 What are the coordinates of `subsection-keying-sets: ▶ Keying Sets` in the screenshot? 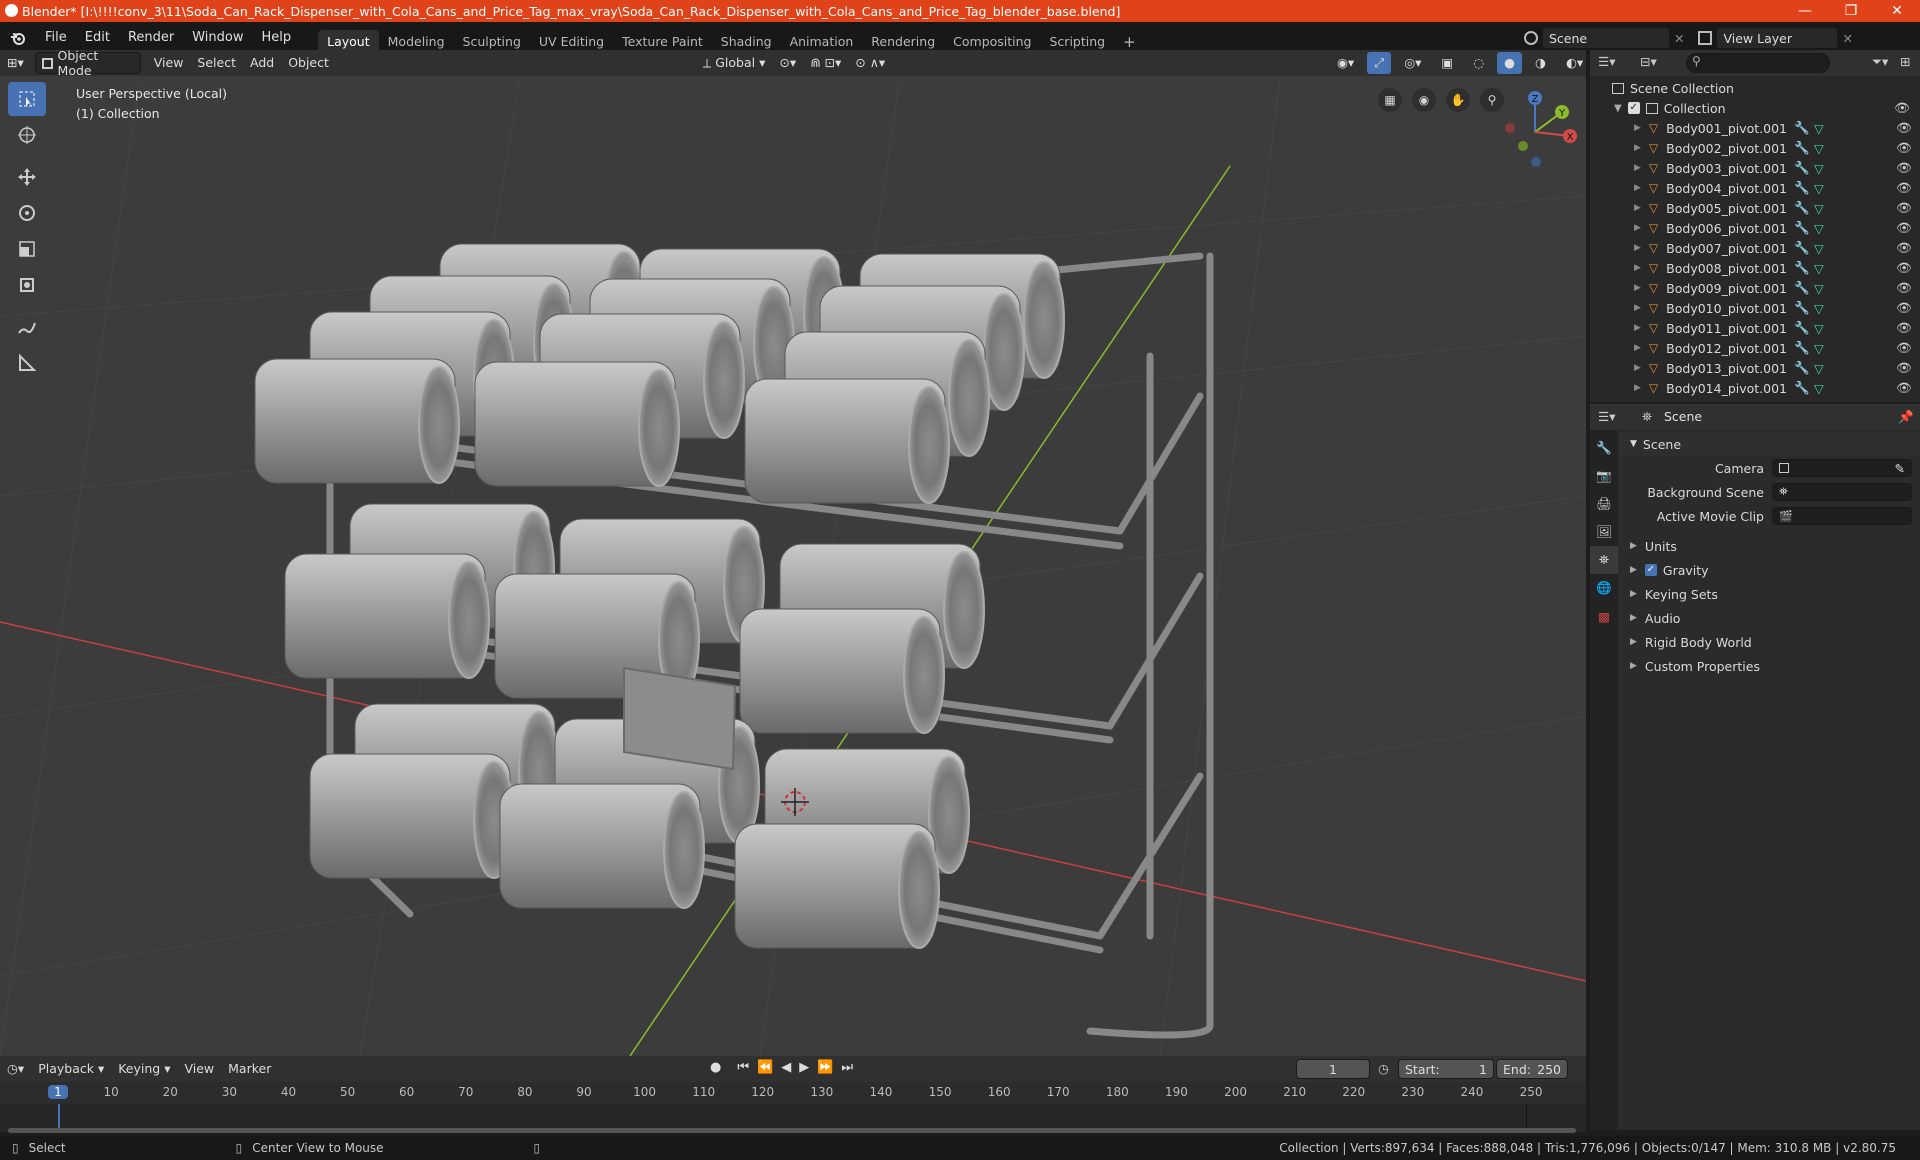 It's located at (1770, 594).